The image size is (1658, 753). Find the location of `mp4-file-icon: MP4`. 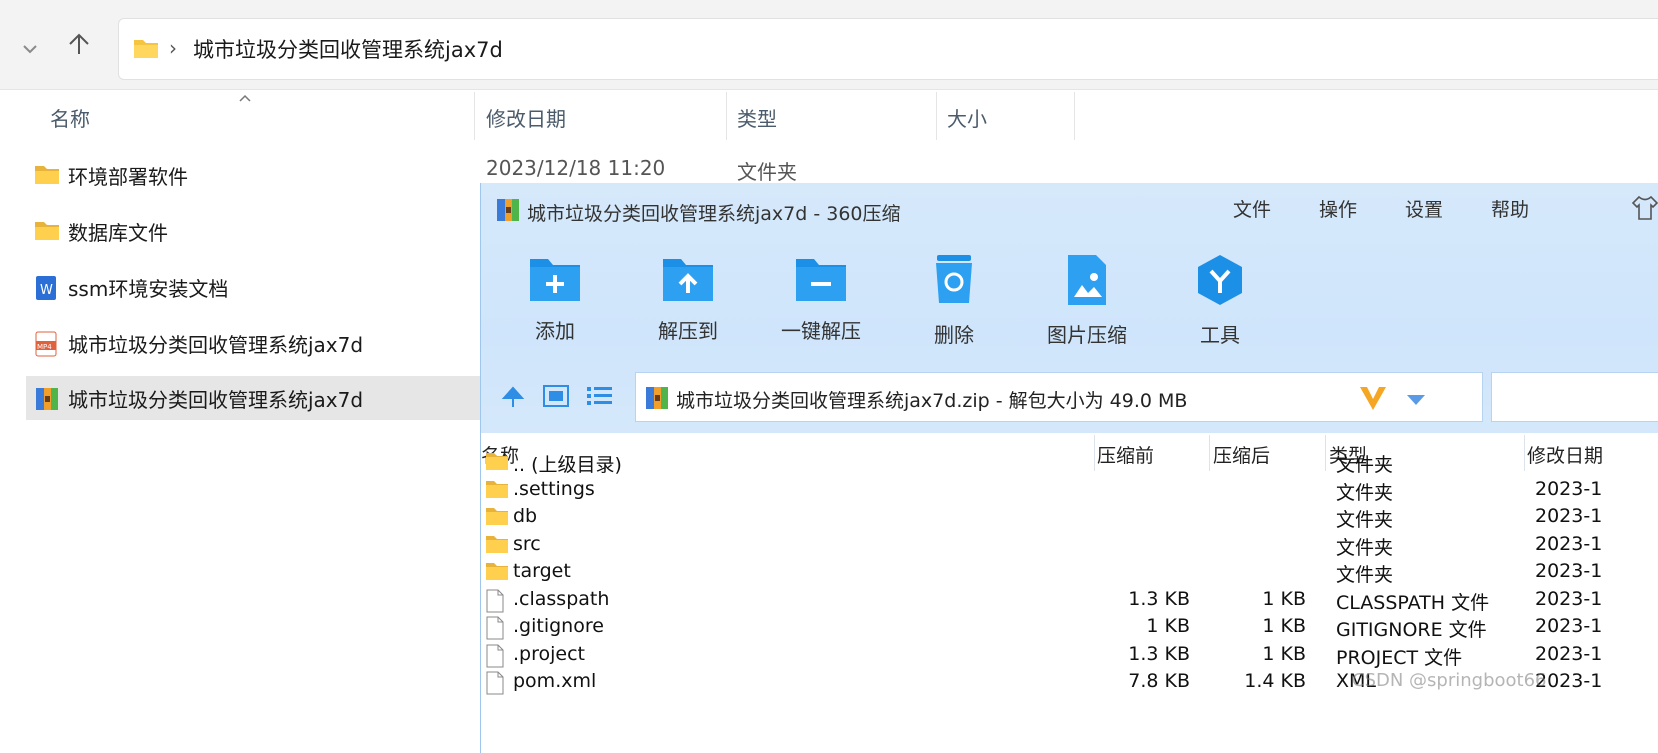

mp4-file-icon: MP4 is located at coordinates (46, 346).